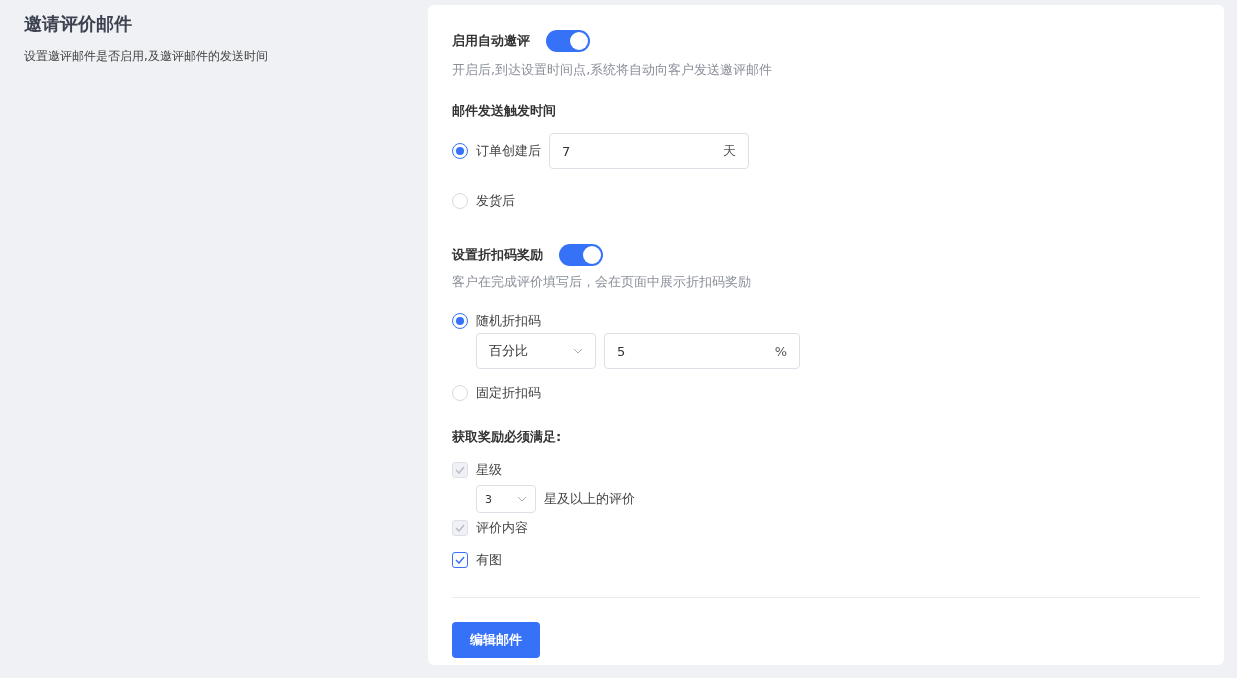  I want to click on checkbox-label: 星级, so click(489, 470).